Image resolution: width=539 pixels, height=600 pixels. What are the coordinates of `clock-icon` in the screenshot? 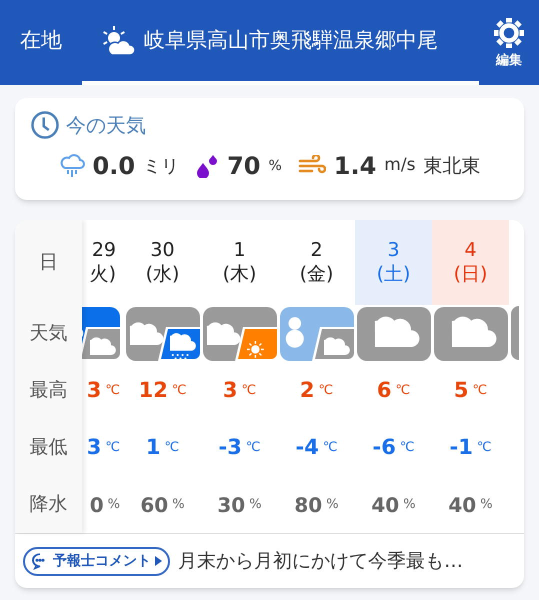 It's located at (45, 125).